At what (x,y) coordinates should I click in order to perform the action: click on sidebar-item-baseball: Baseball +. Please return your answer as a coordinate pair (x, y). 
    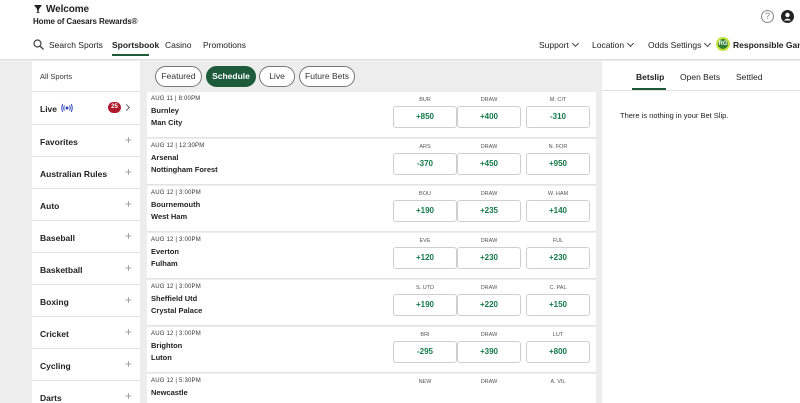
    Looking at the image, I should click on (86, 236).